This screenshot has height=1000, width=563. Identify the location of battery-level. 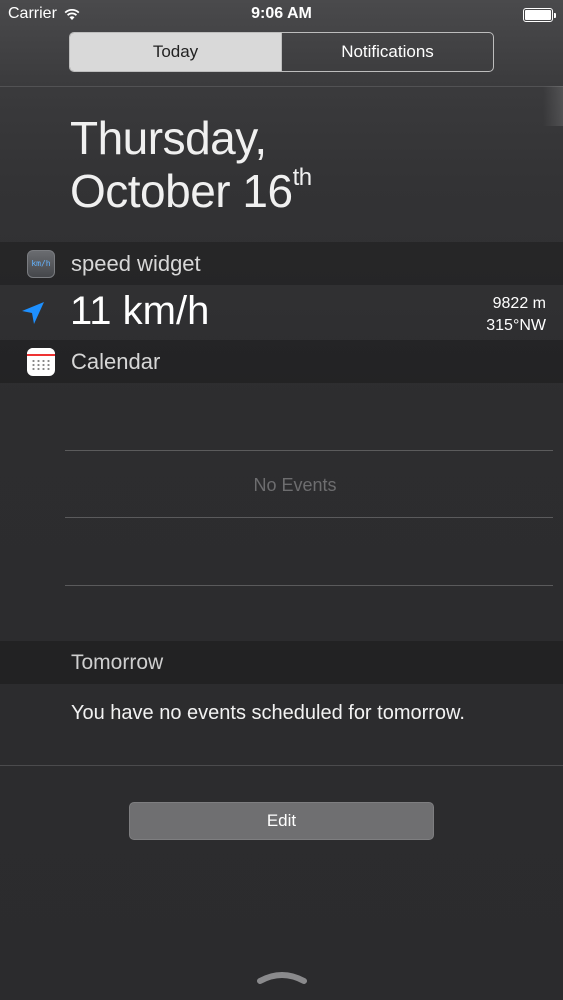
(538, 15).